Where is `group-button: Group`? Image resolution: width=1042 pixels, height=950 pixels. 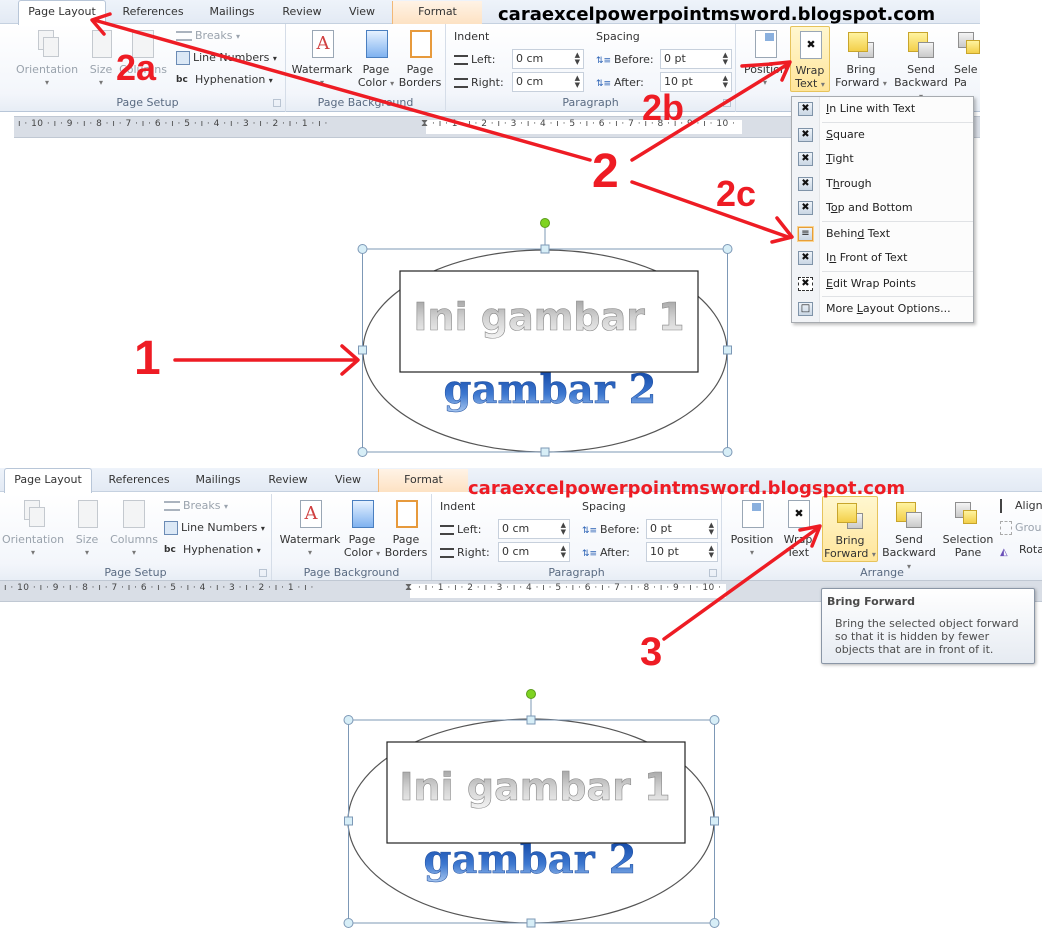 group-button: Group is located at coordinates (1021, 528).